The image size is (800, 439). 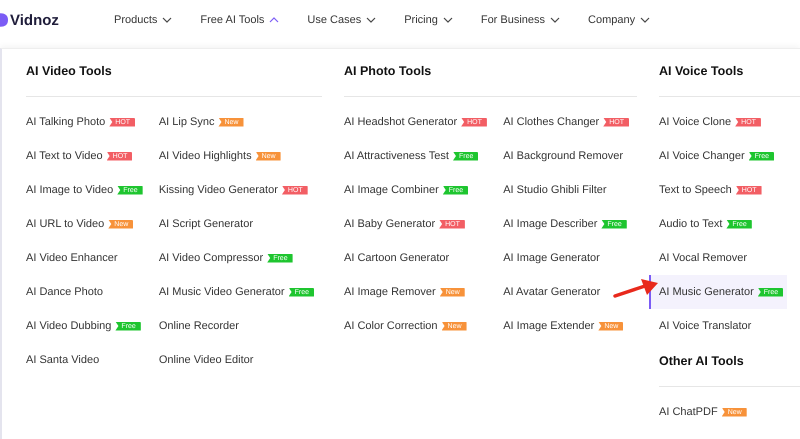 What do you see at coordinates (64, 292) in the screenshot?
I see `menu-item: AI Dance Photo` at bounding box center [64, 292].